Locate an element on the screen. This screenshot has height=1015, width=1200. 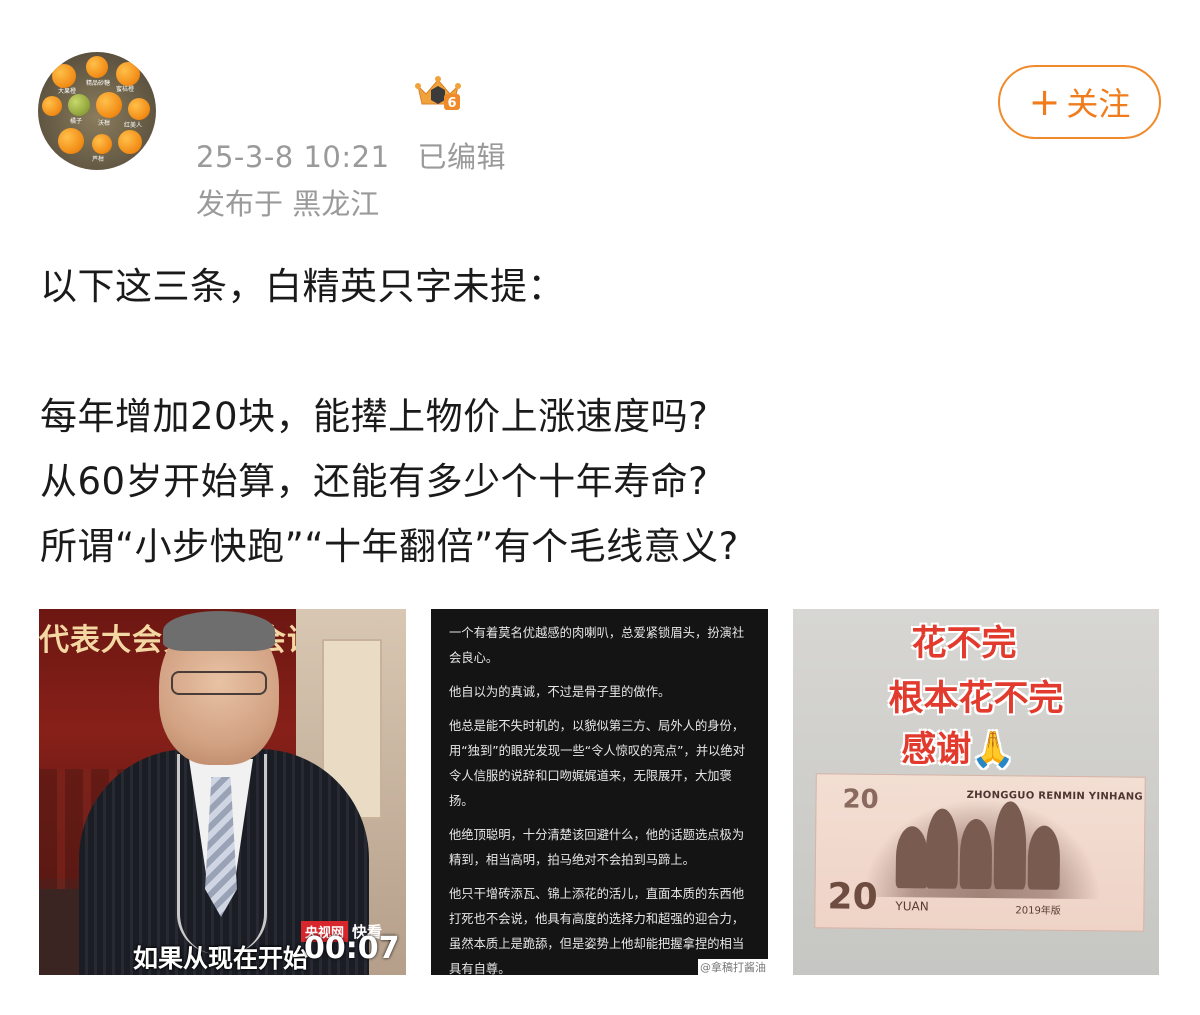
banknote-currency: YUAN is located at coordinates (912, 906).